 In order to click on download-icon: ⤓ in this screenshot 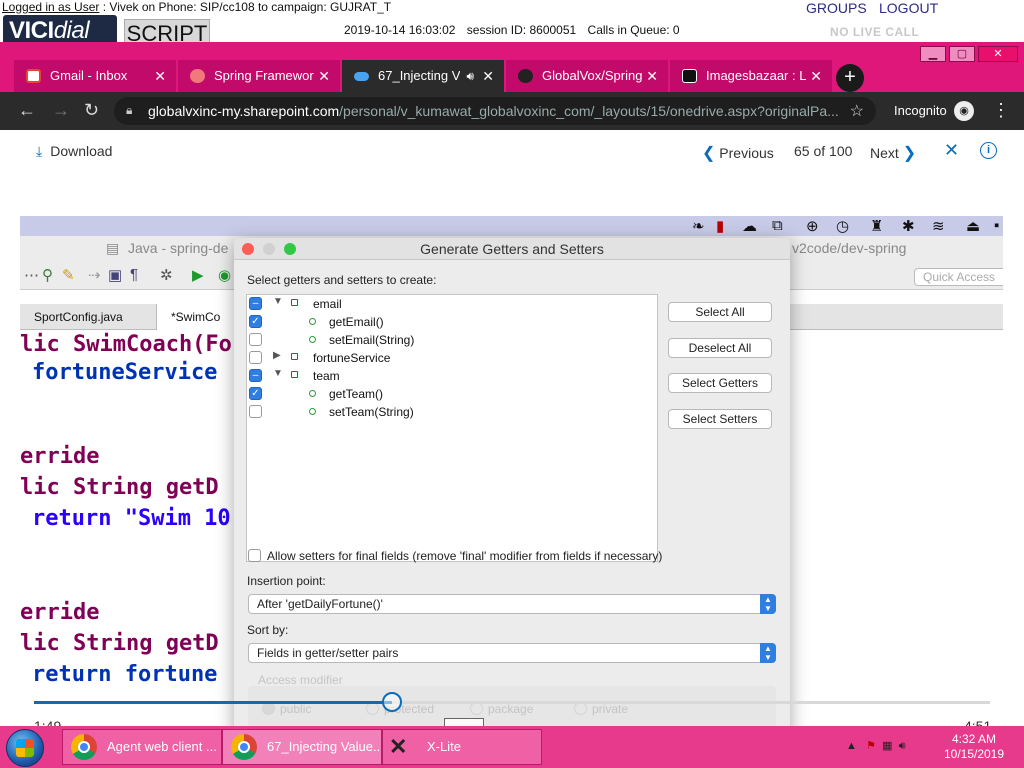, I will do `click(39, 151)`.